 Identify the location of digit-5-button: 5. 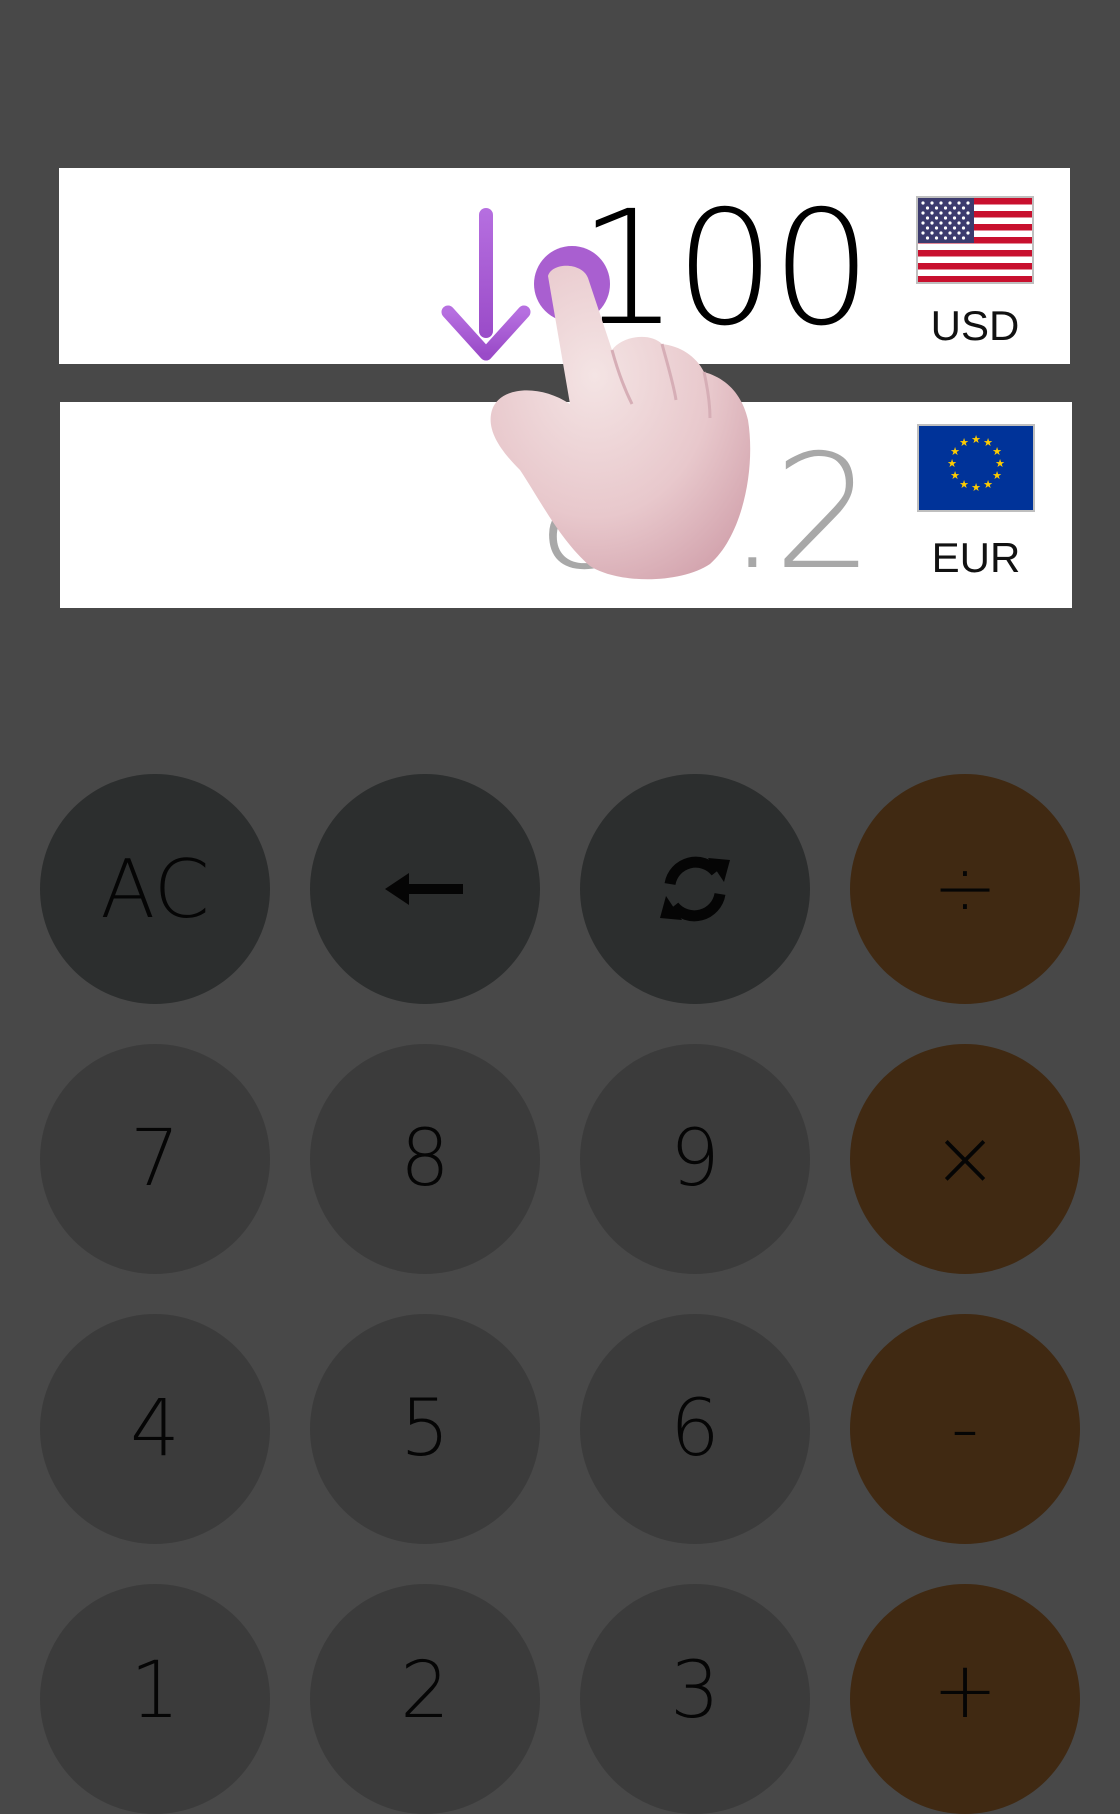
(425, 1429).